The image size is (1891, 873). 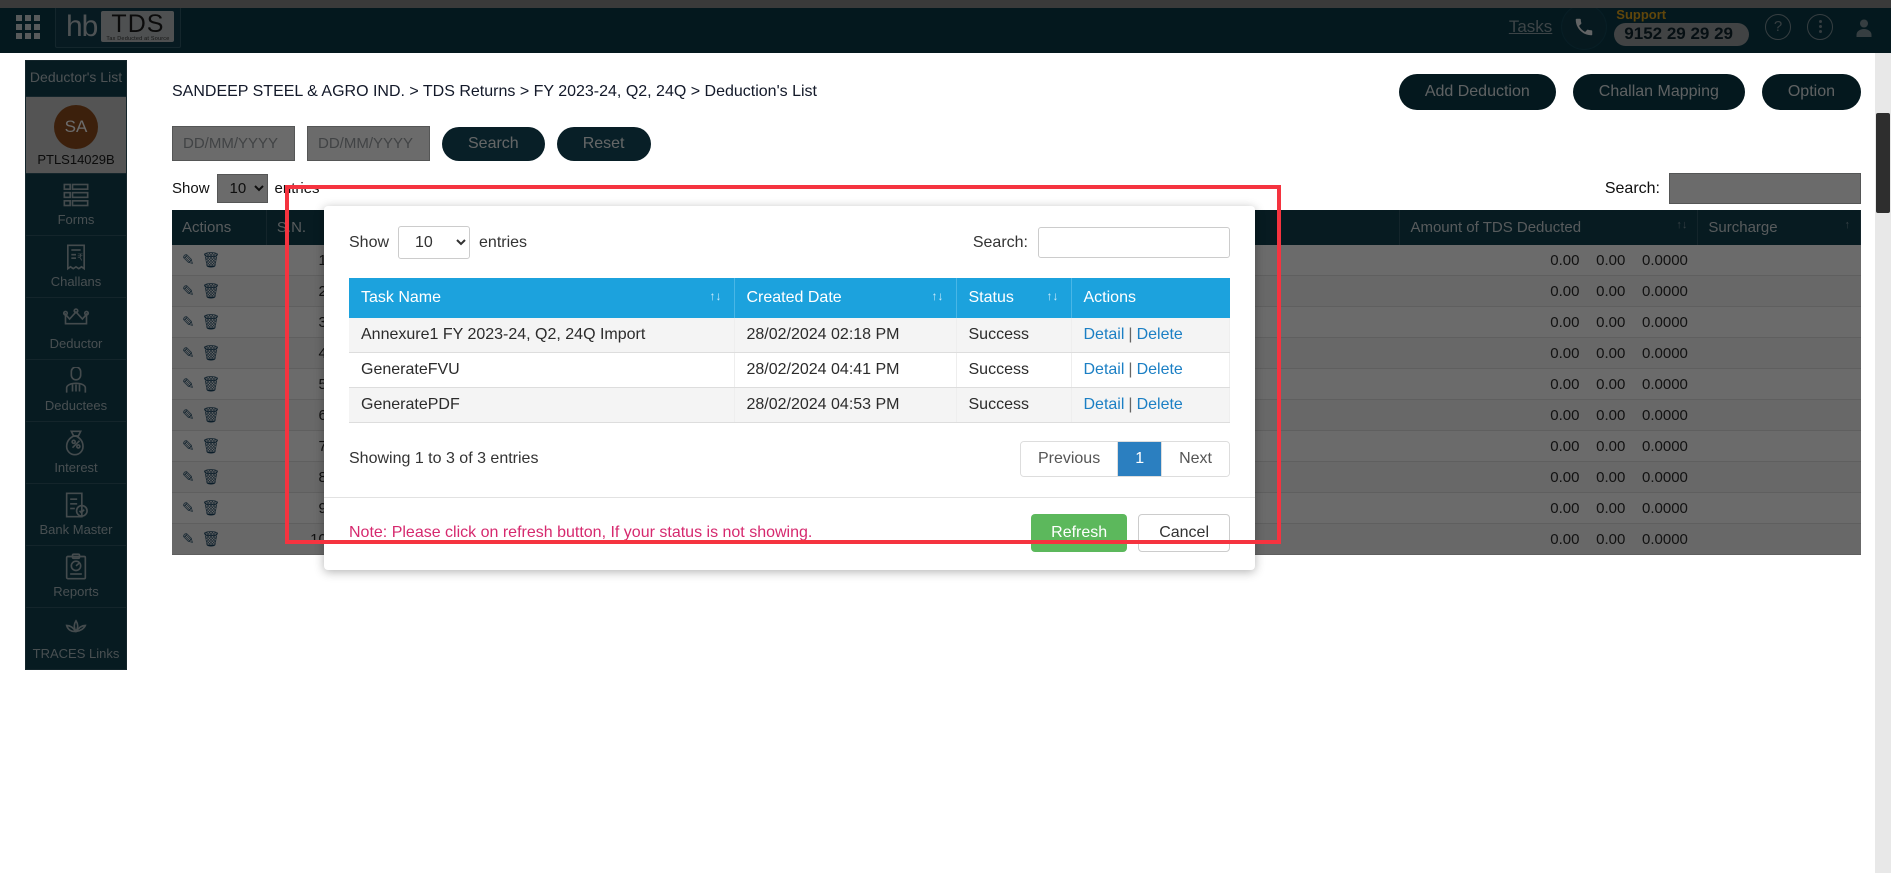 I want to click on cell-actions: Detail | Delete, so click(x=1150, y=370).